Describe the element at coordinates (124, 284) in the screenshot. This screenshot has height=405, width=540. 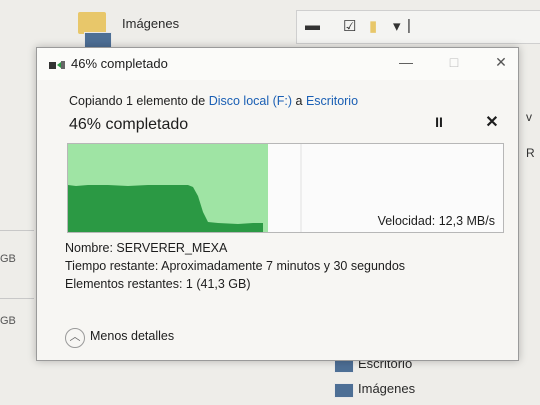
I see `items-label: Elementos restantes:` at that location.